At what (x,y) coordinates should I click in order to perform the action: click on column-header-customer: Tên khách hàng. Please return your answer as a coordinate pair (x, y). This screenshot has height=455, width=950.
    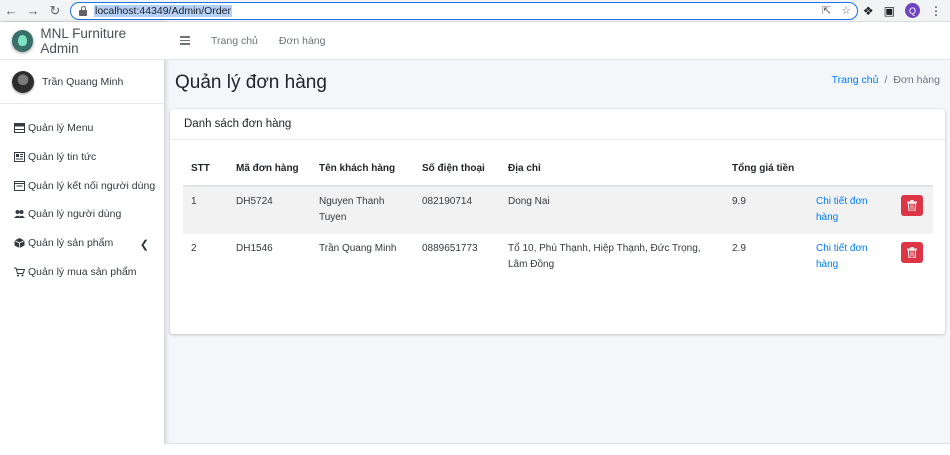
    Looking at the image, I should click on (362, 172).